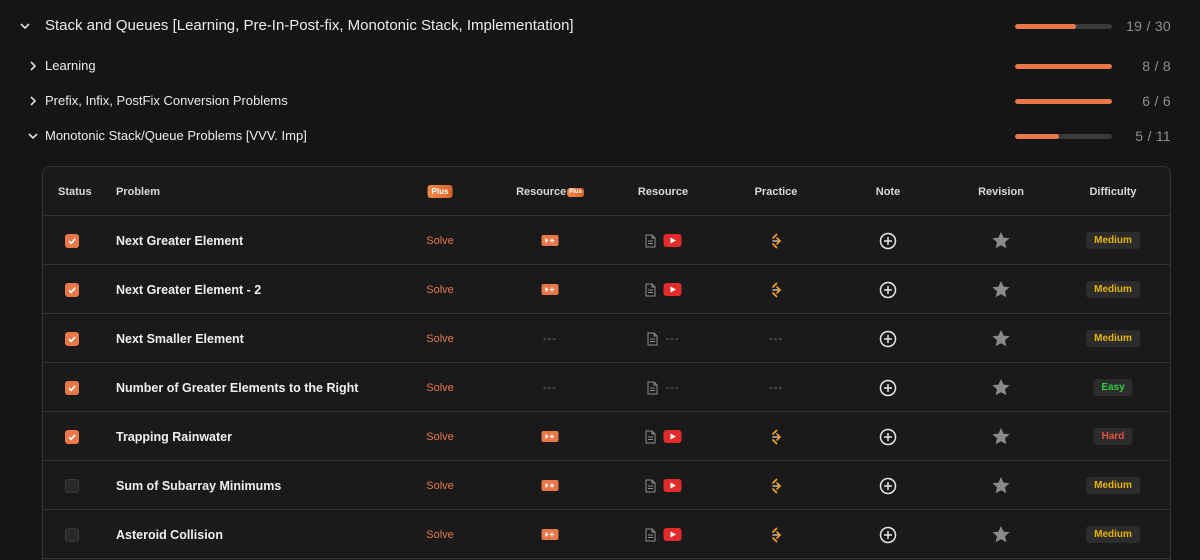 This screenshot has height=560, width=1200. I want to click on practice-cell: ---, so click(776, 338).